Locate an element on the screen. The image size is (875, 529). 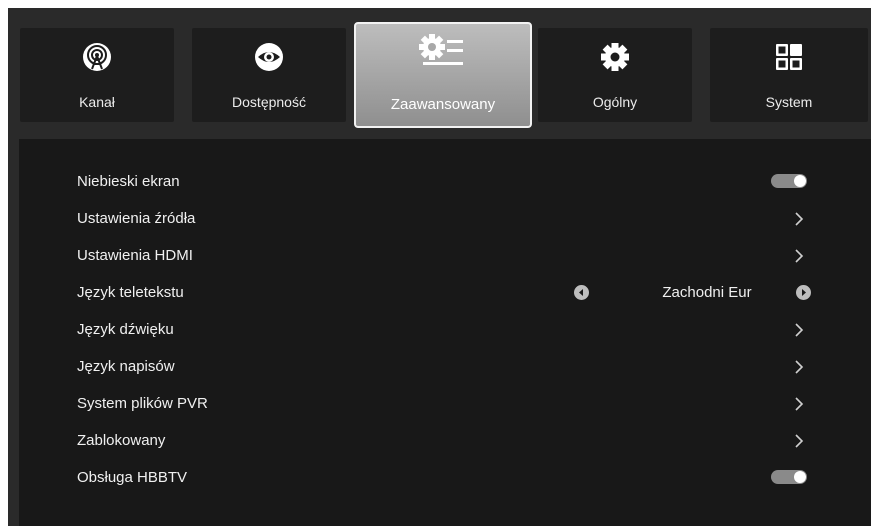
tab-zaawansowany: Zaawansowany is located at coordinates (443, 75).